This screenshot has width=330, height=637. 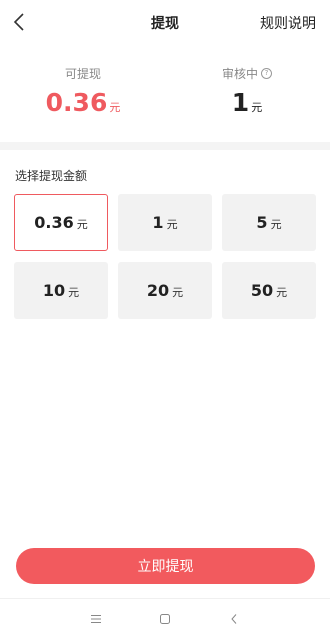 What do you see at coordinates (165, 92) in the screenshot?
I see `balance-summary: 可提现 0.36 元 审核中 ? 1元` at bounding box center [165, 92].